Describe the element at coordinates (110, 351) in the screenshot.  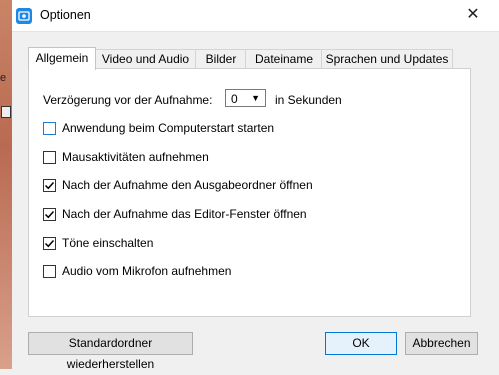
I see `restore-default-folder-button: Standardordner wiederherstellen` at that location.